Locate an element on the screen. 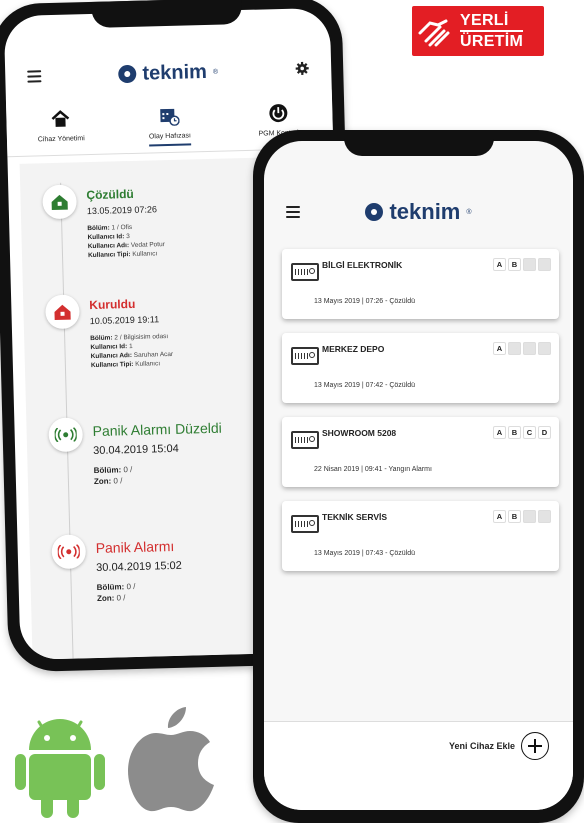  add-device-button: Yeni Cihaz Ekle is located at coordinates (499, 746).